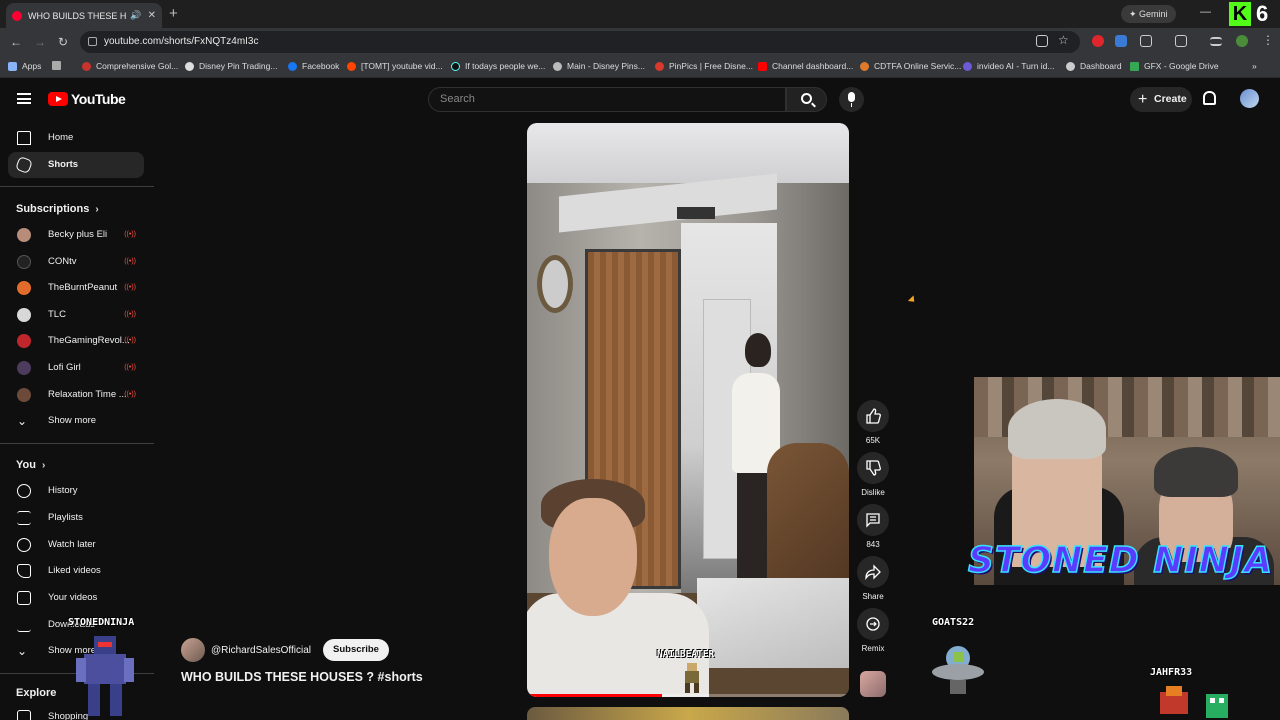 The image size is (1280, 720). Describe the element at coordinates (873, 416) in the screenshot. I see `like-button` at that location.